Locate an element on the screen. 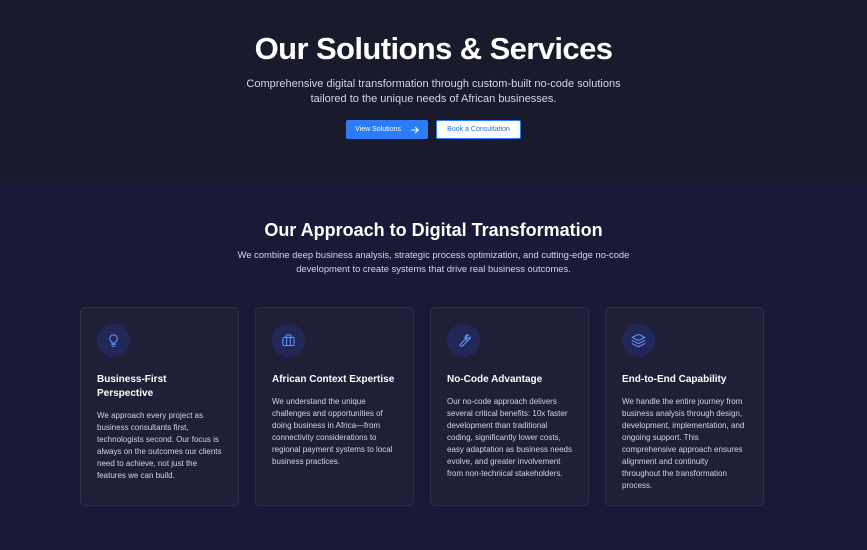 The height and width of the screenshot is (550, 867). approach-title: Our Approach to Digital Transformation is located at coordinates (433, 230).